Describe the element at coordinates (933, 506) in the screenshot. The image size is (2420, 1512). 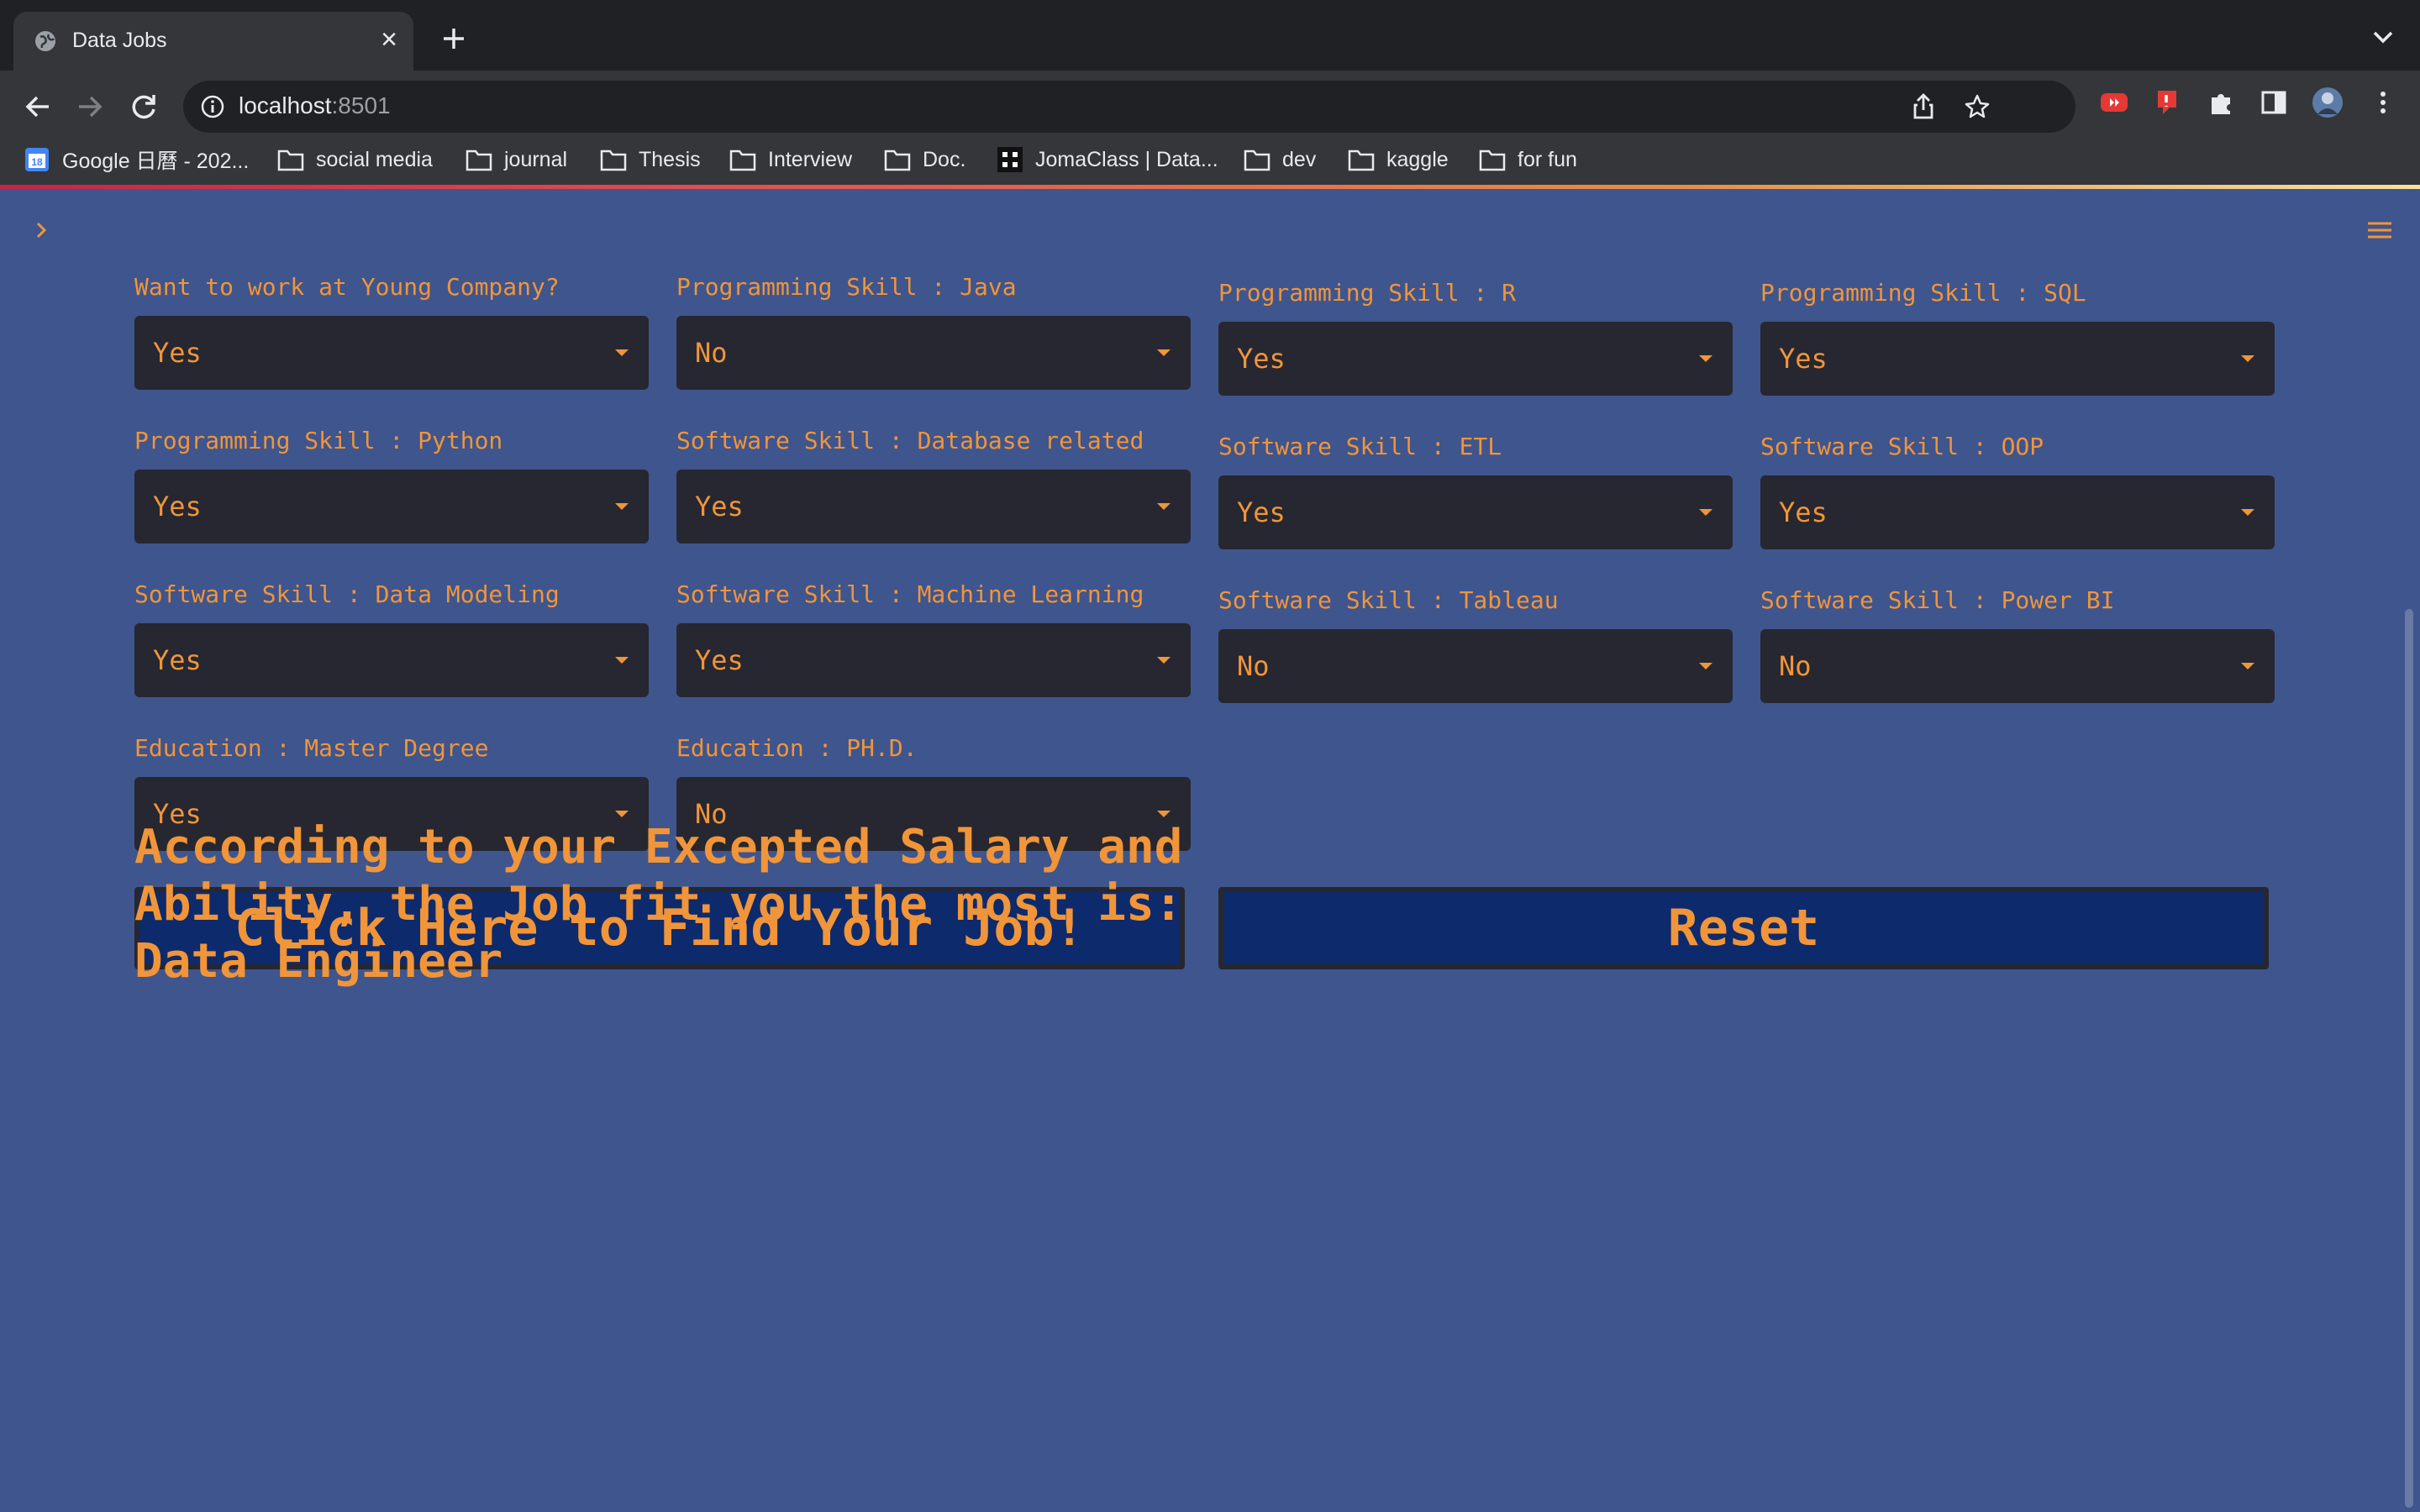
I see `database-select: Yes` at that location.